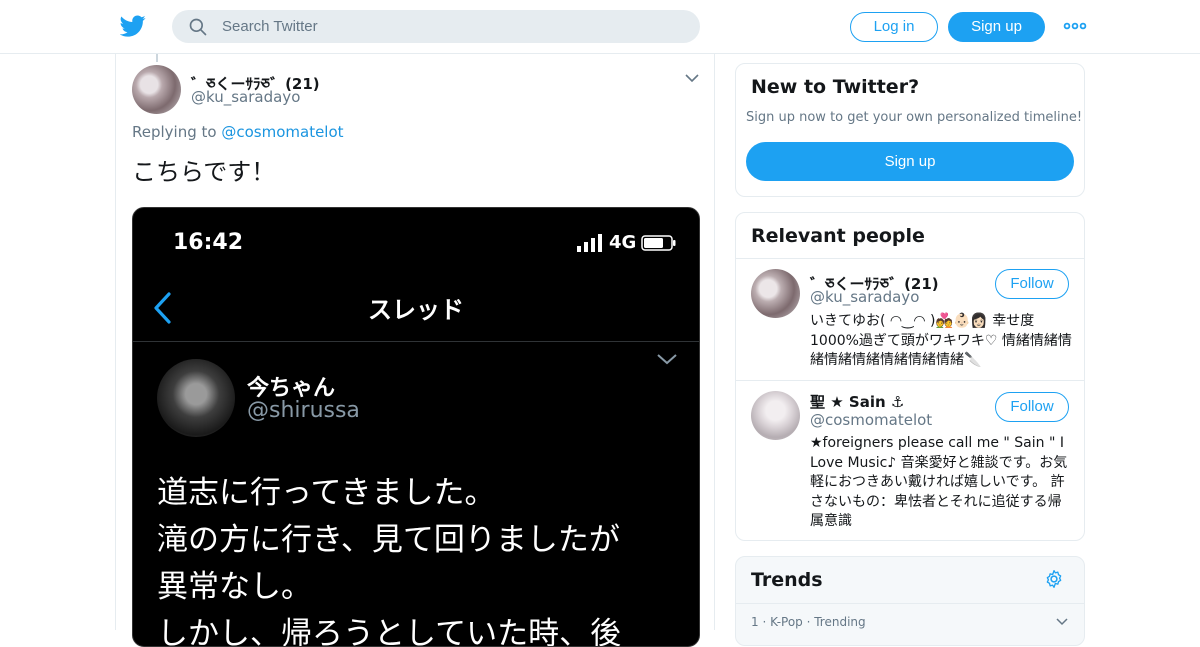 Image resolution: width=1200 pixels, height=647 pixels. What do you see at coordinates (157, 58) in the screenshot?
I see `thread-connector-line` at bounding box center [157, 58].